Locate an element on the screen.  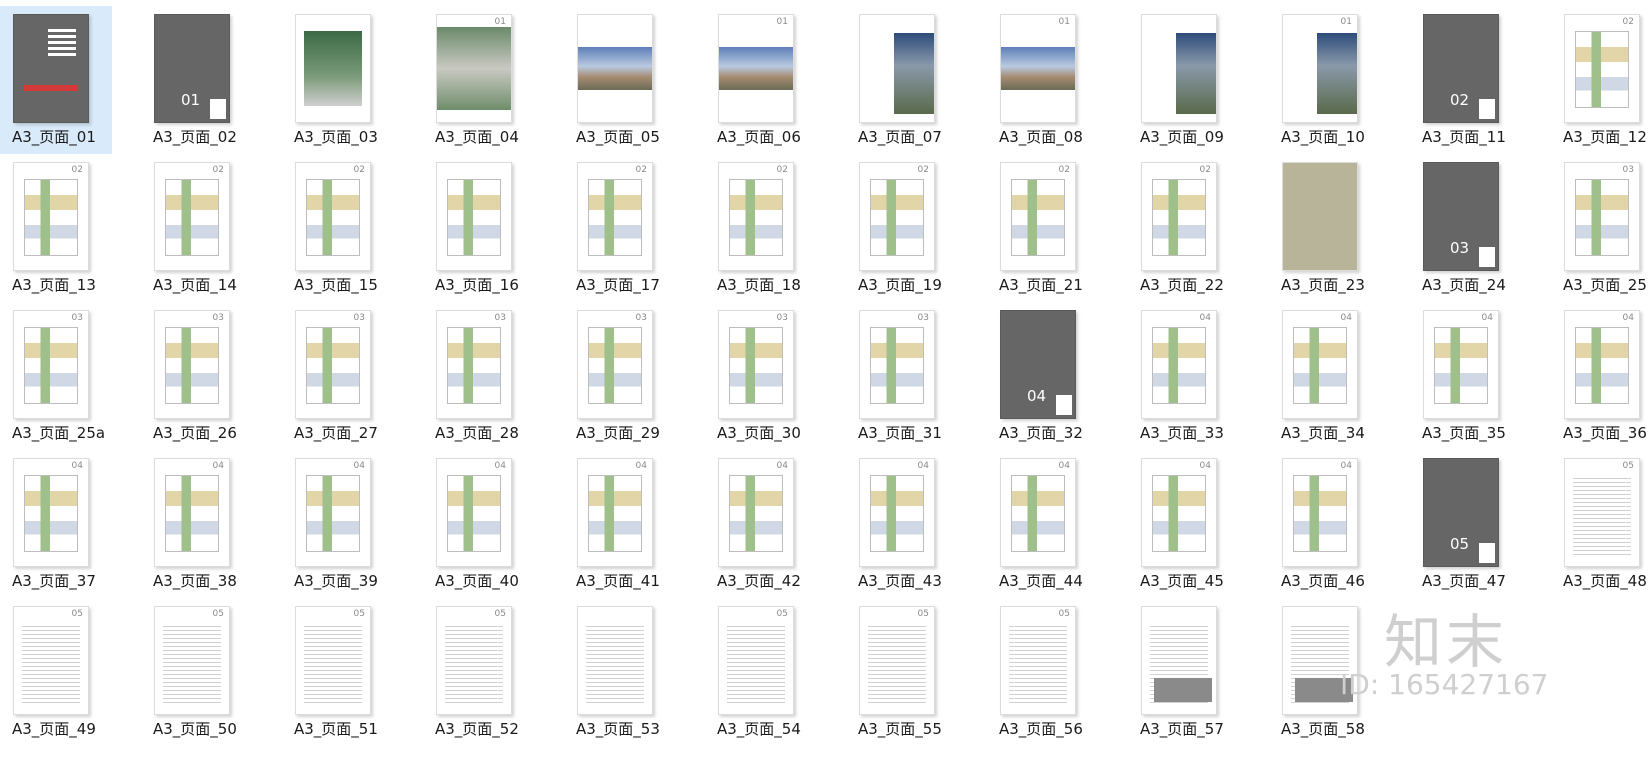
file-name-label: A3_页面_53 is located at coordinates (618, 729).